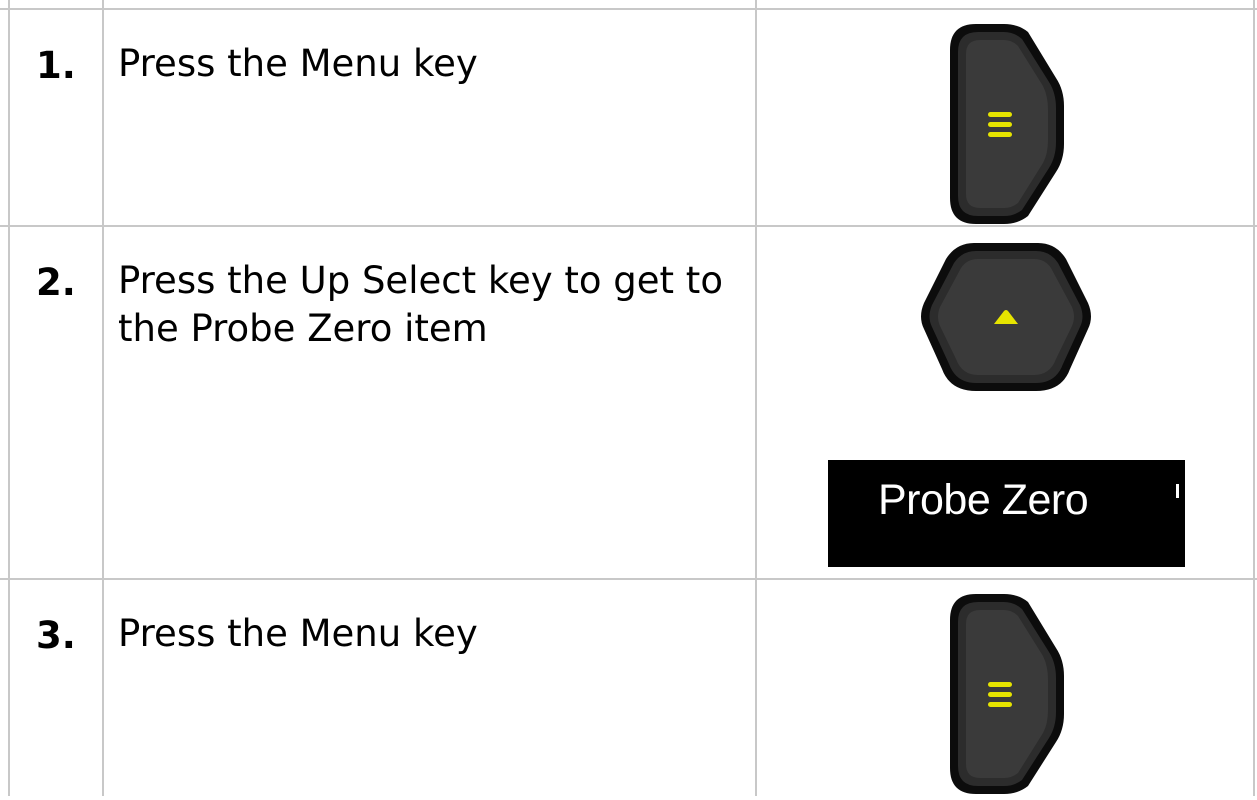  Describe the element at coordinates (56, 282) in the screenshot. I see `step-number: 2.` at that location.